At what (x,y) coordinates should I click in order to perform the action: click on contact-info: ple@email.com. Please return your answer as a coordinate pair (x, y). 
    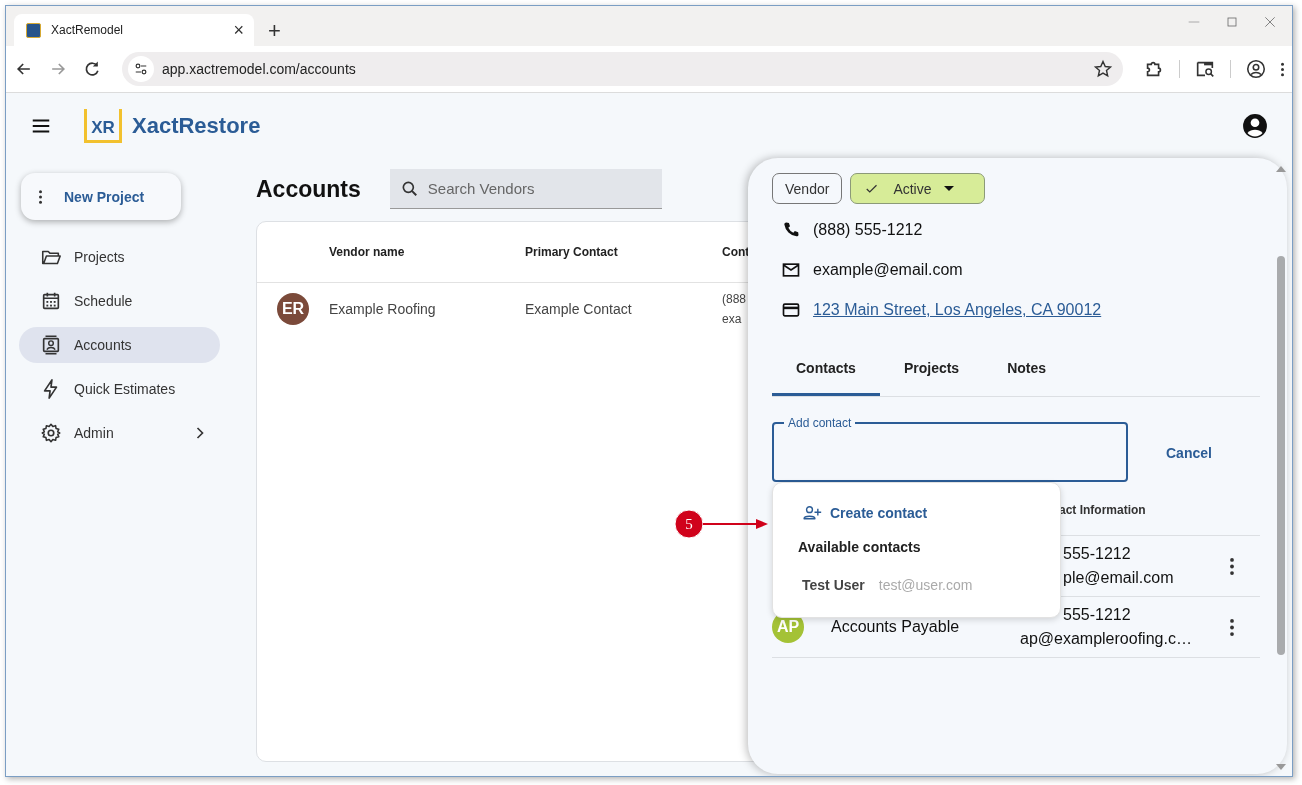
    Looking at the image, I should click on (1118, 578).